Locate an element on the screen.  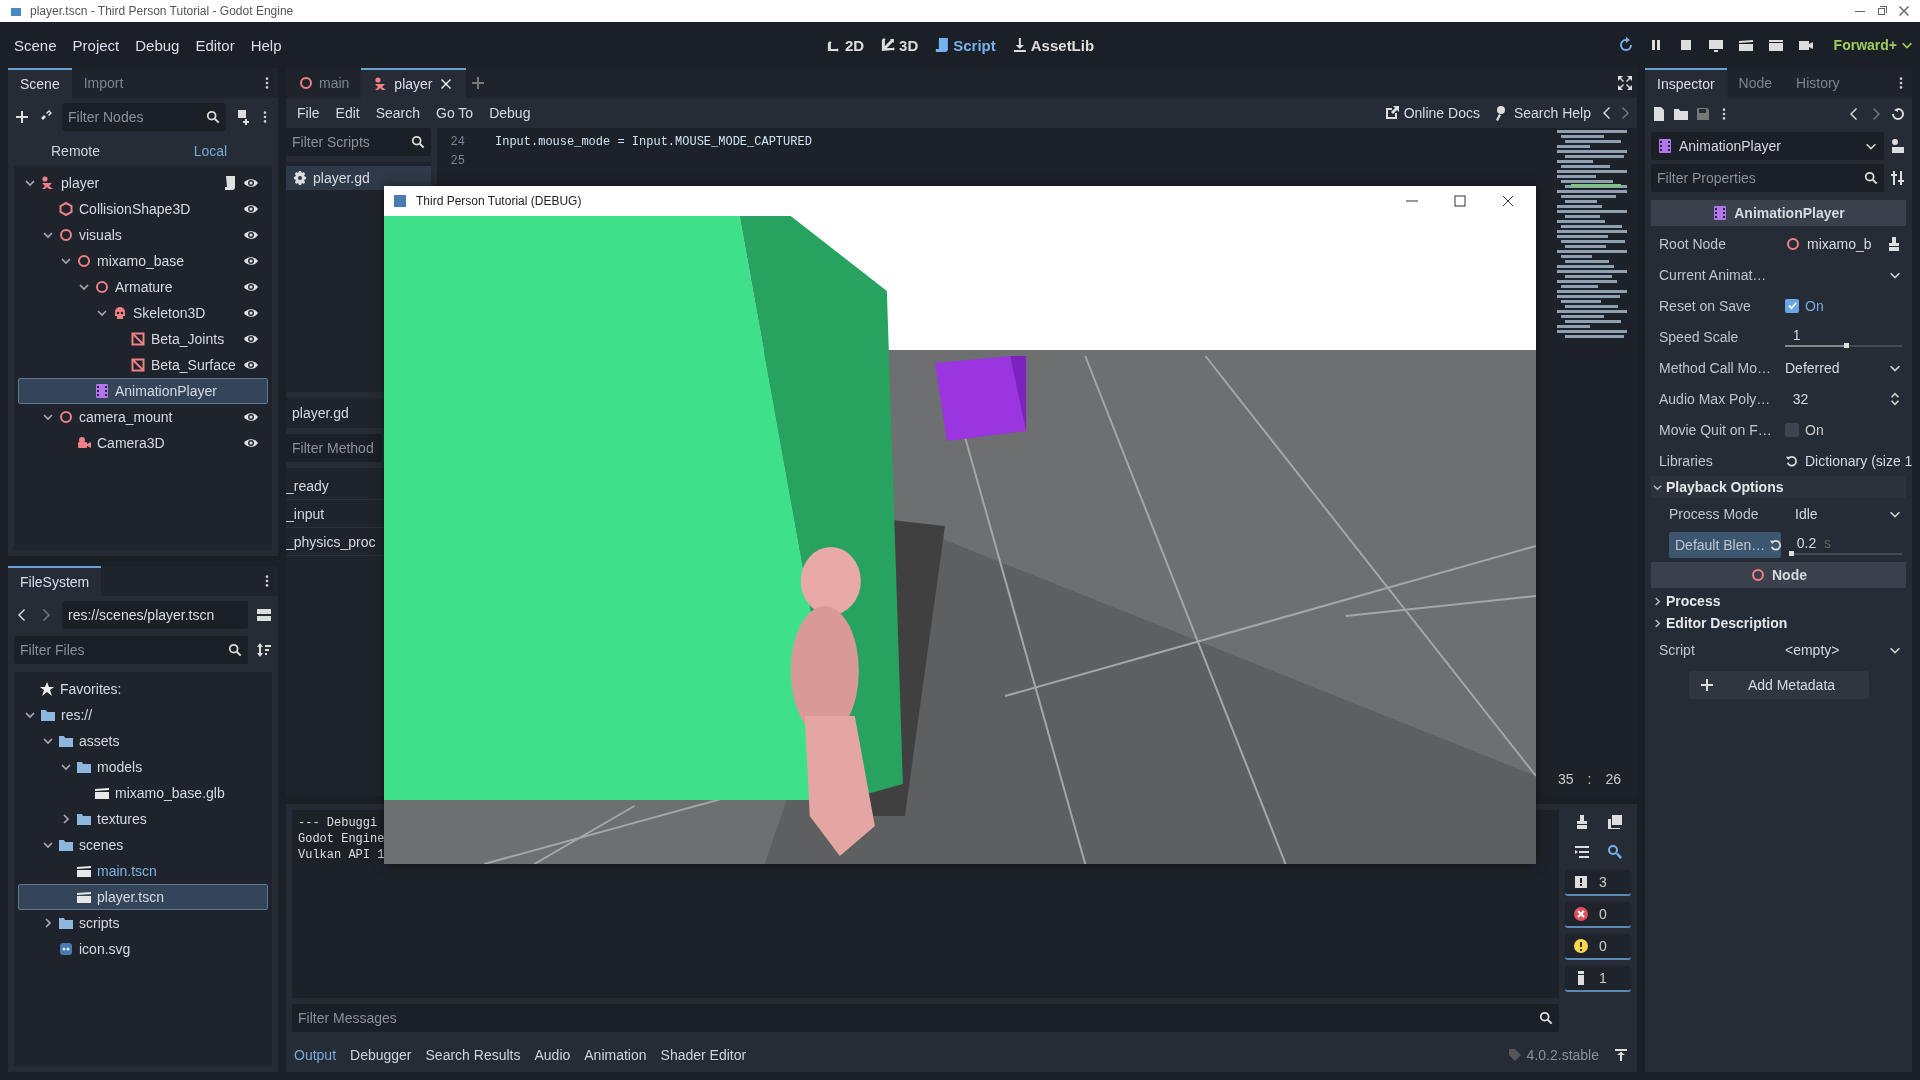
split-view-icon is located at coordinates (264, 615).